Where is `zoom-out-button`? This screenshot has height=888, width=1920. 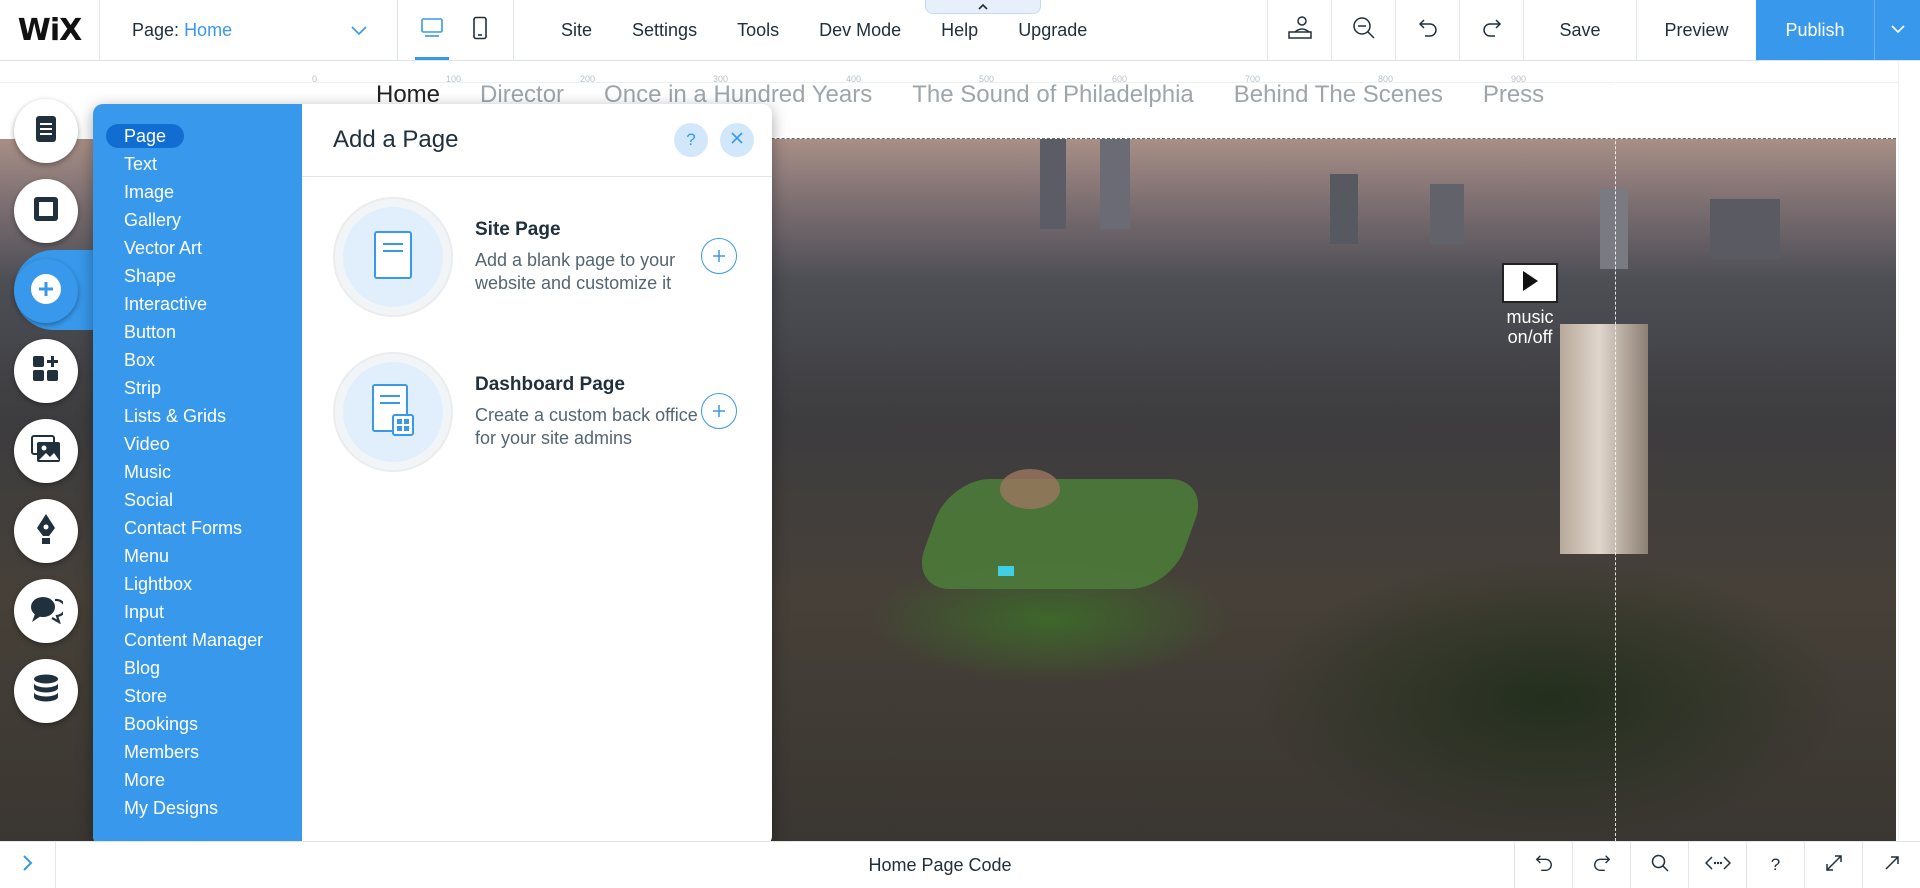 zoom-out-button is located at coordinates (1363, 30).